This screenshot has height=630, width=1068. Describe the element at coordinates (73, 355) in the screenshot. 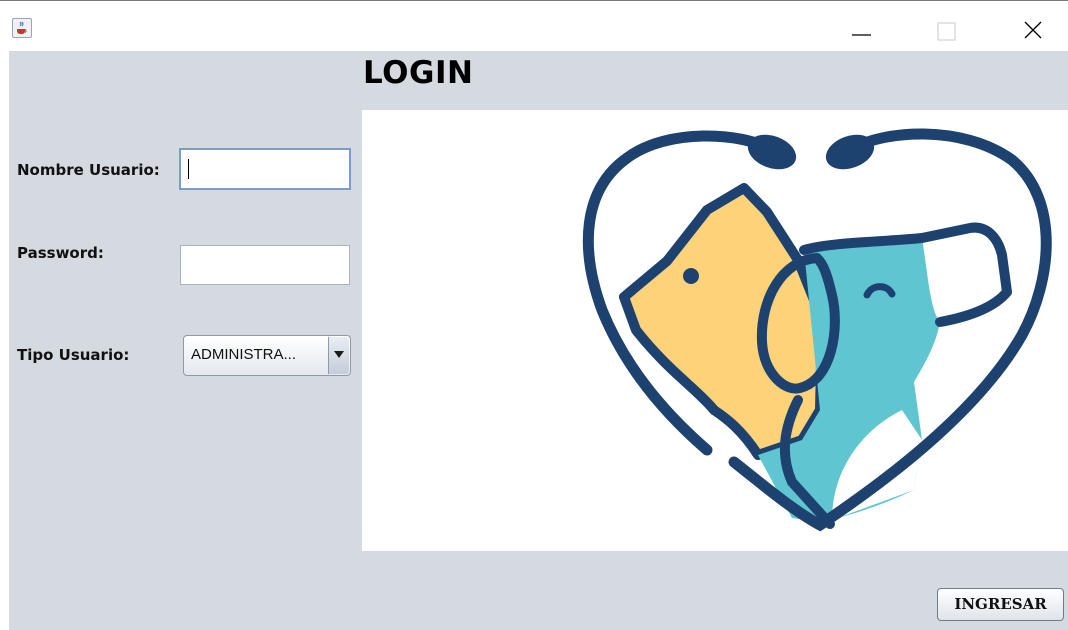

I see `user-type-label: Tipo Usuario:` at that location.